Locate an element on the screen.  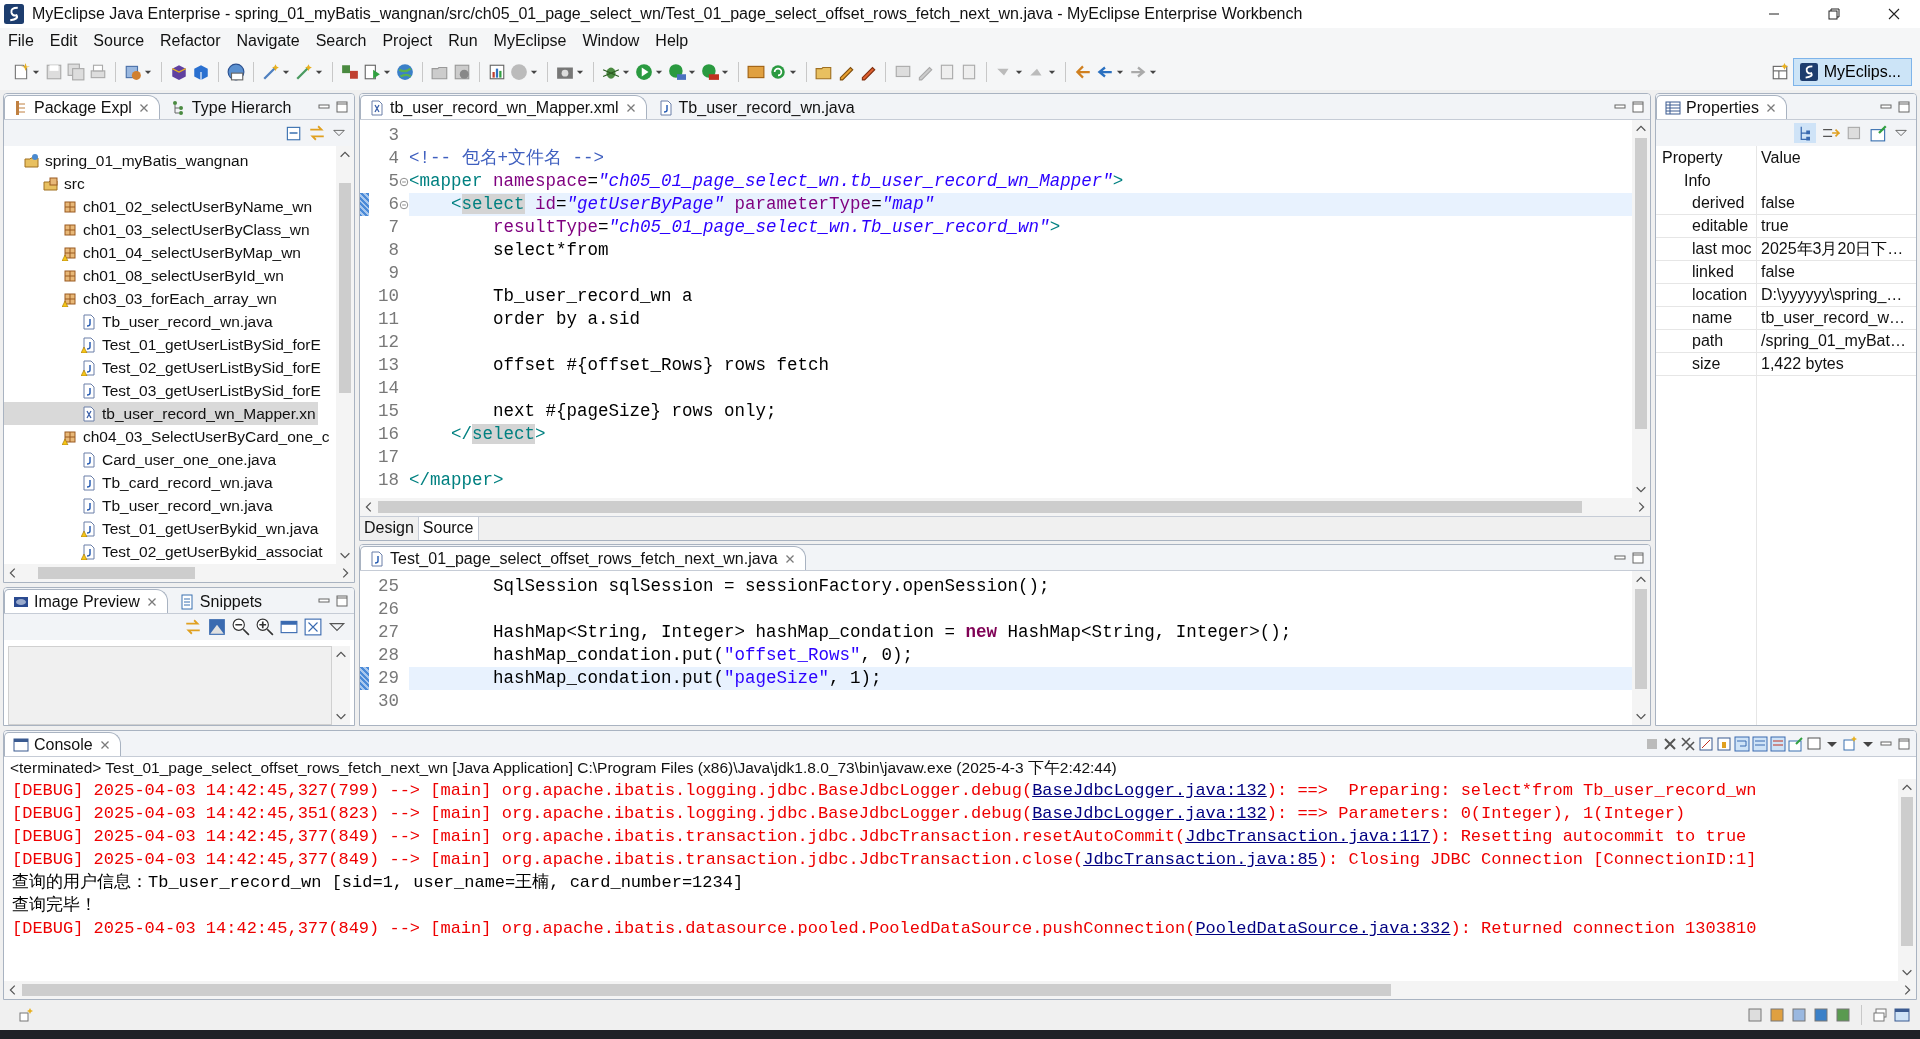
source-link: JdbcTransaction.java:85 is located at coordinates (1200, 859).